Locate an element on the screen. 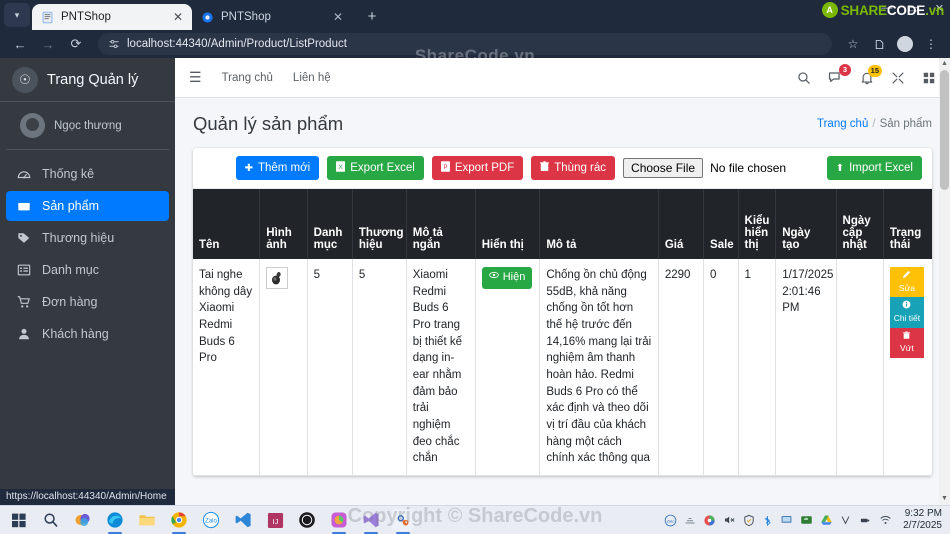  bluetooth-icon is located at coordinates (767, 520).